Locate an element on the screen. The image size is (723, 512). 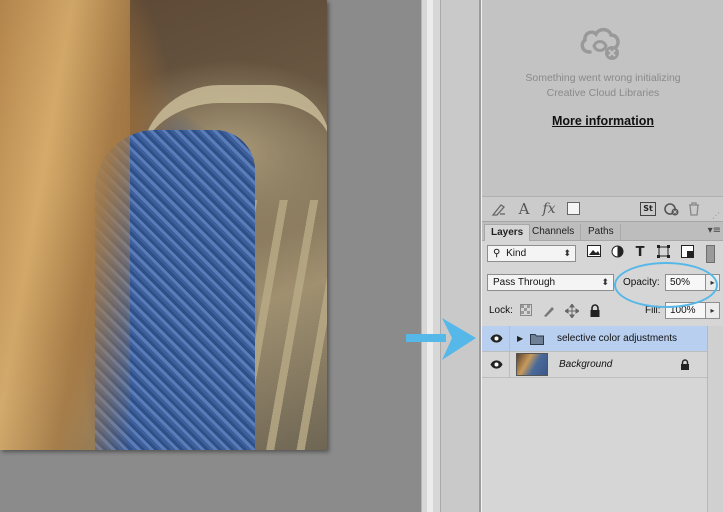
folder-icon is located at coordinates (537, 339).